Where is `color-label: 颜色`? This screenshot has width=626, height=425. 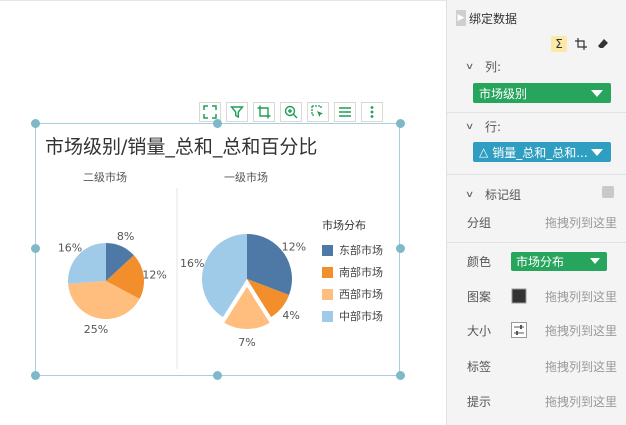
color-label: 颜色 is located at coordinates (479, 261).